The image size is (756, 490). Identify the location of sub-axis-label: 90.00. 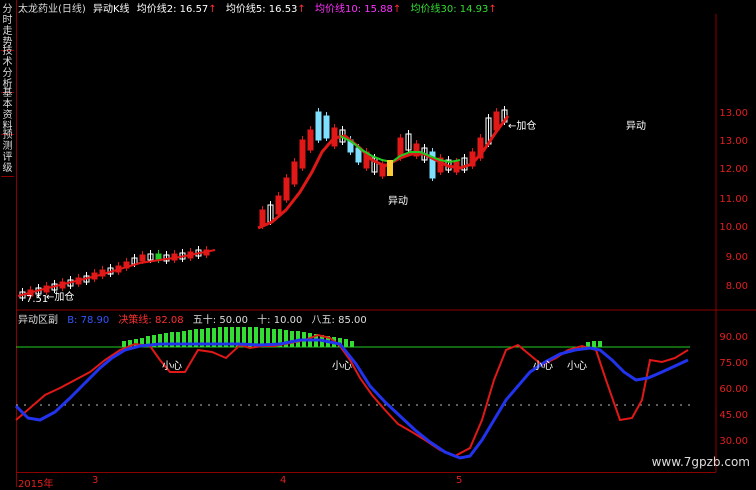
(733, 337).